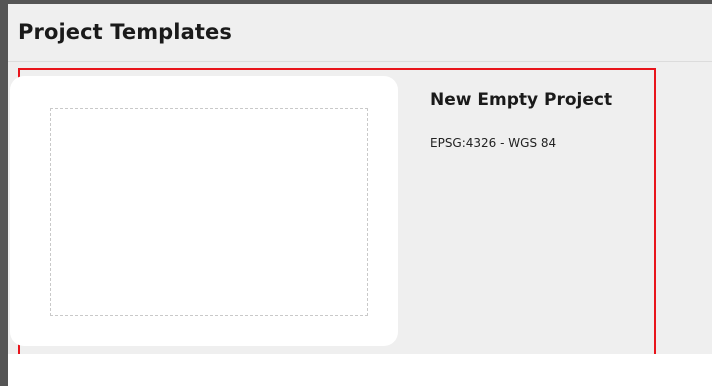 The image size is (712, 386). Describe the element at coordinates (493, 143) in the screenshot. I see `template-crs: EPSG:4326 - WGS 84` at that location.